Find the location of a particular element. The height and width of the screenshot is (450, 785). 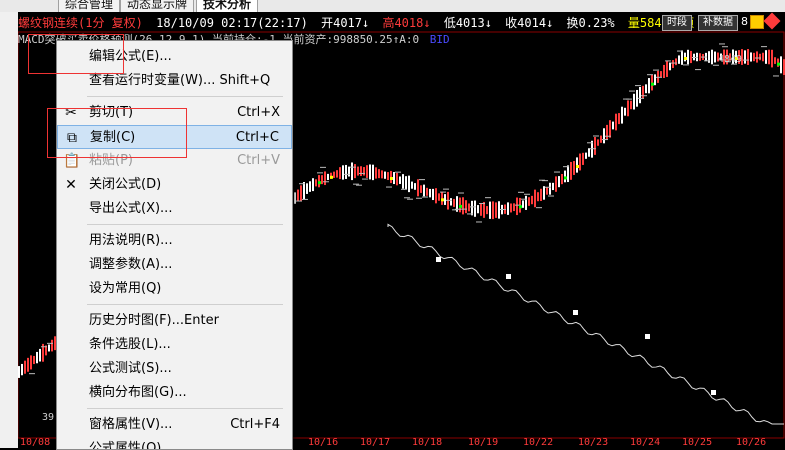

menu-item-pane-properties: 窗格属性(V)... Ctrl+F4 is located at coordinates (174, 425).